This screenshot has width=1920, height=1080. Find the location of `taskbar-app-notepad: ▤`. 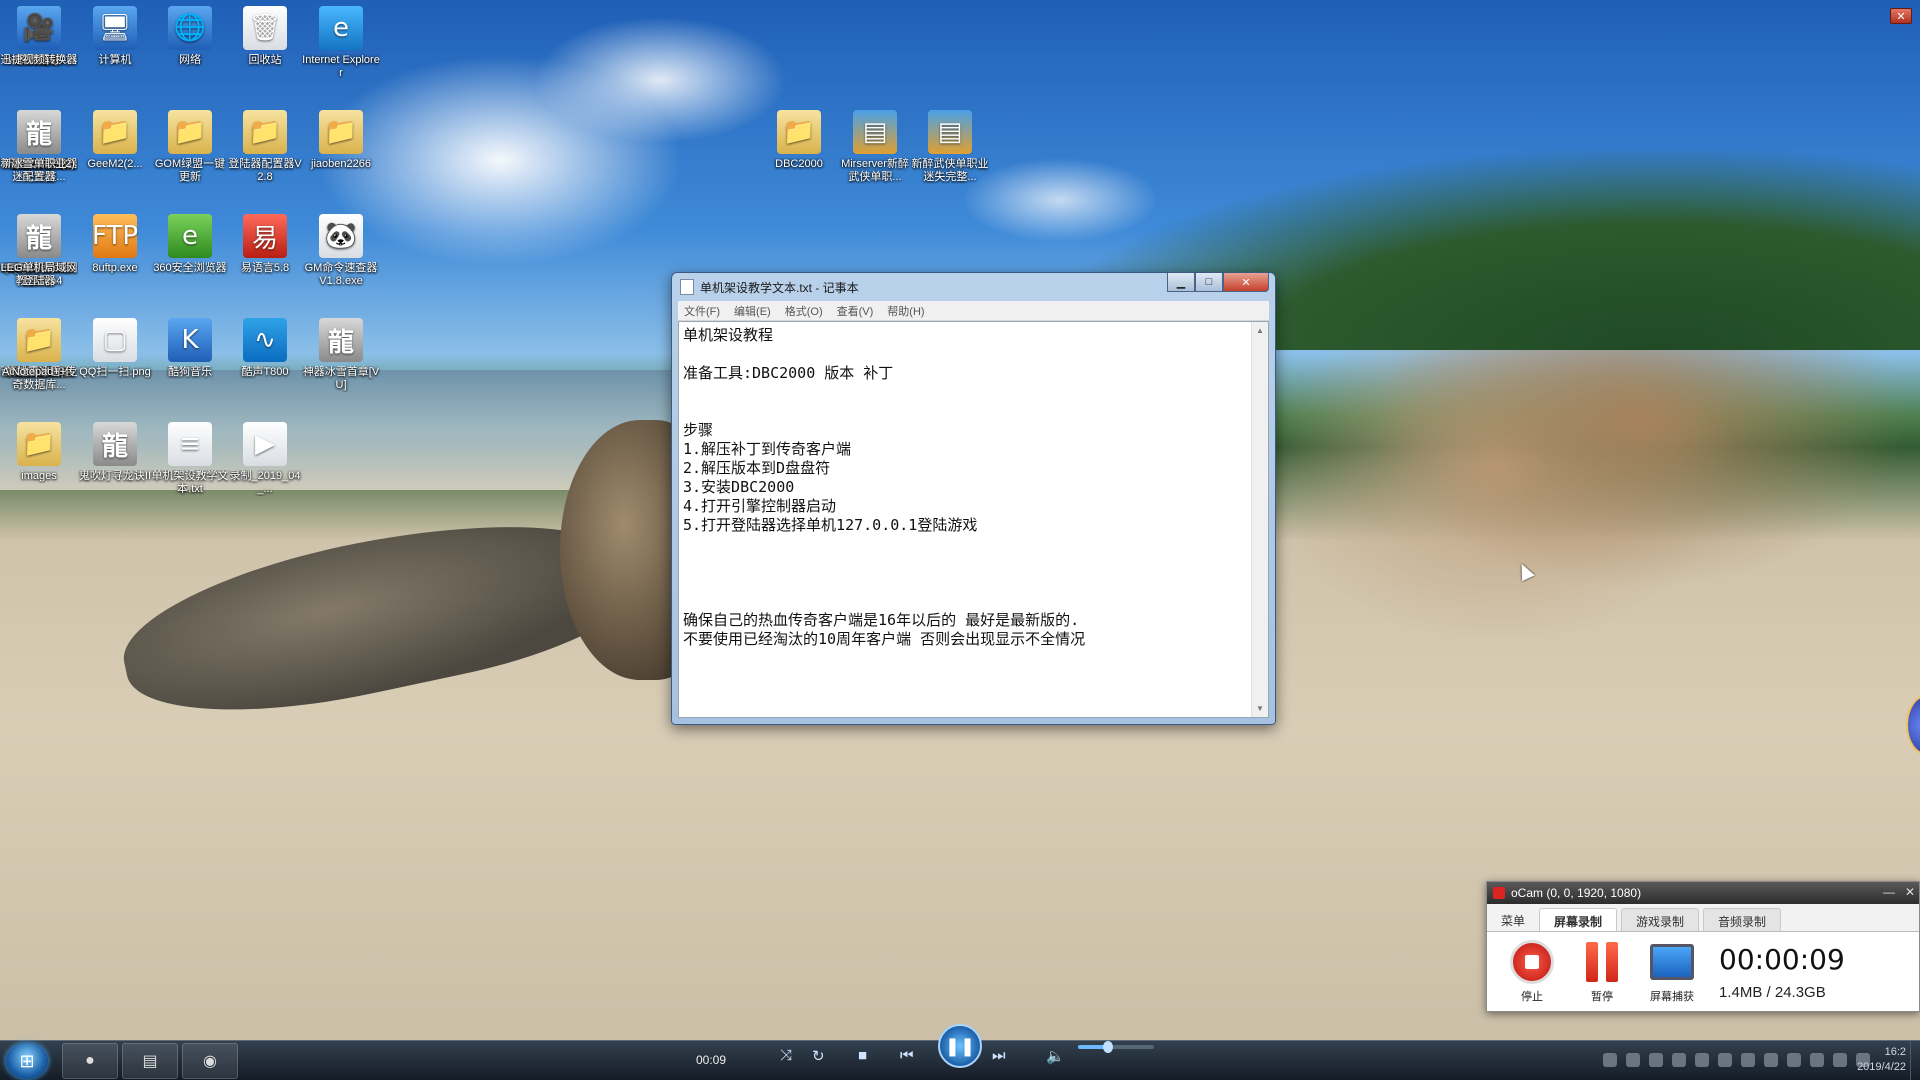

taskbar-app-notepad: ▤ is located at coordinates (150, 1061).